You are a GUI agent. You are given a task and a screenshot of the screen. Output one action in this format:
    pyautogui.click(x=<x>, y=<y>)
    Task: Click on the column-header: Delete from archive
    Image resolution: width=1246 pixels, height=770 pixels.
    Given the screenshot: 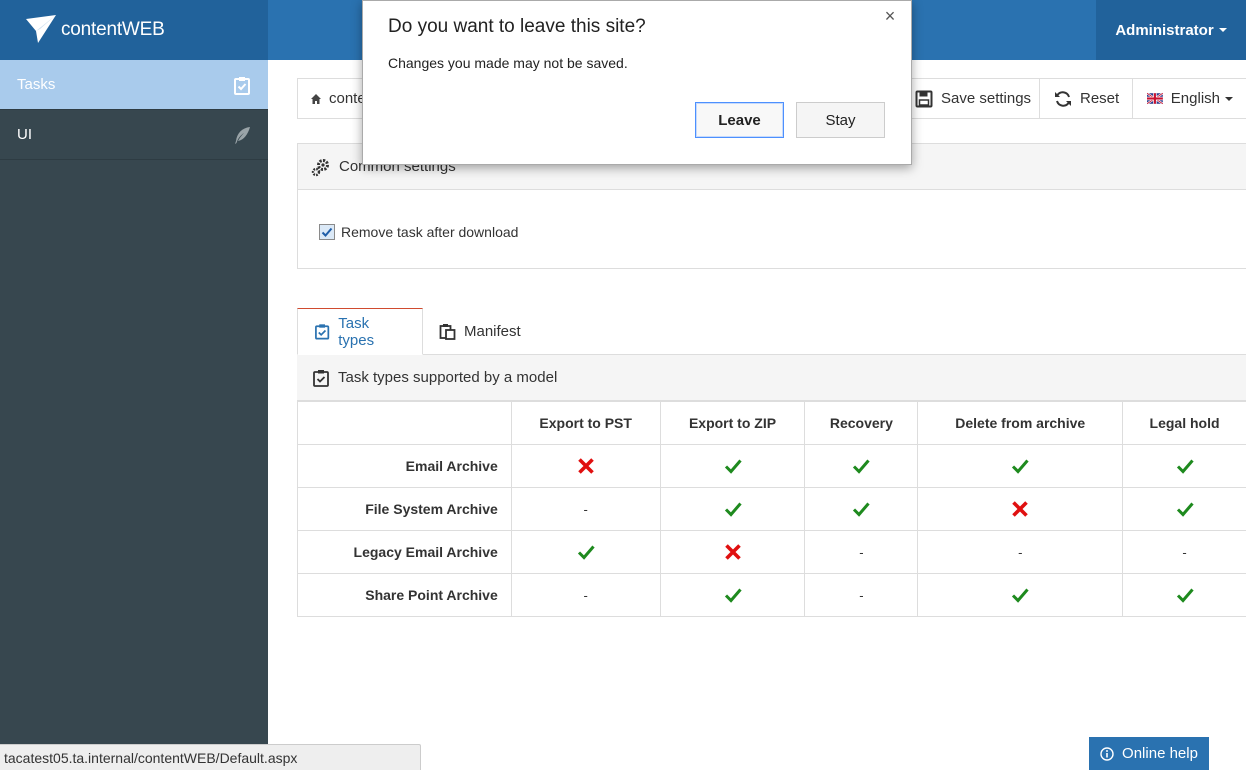 What is the action you would take?
    pyautogui.click(x=1020, y=423)
    